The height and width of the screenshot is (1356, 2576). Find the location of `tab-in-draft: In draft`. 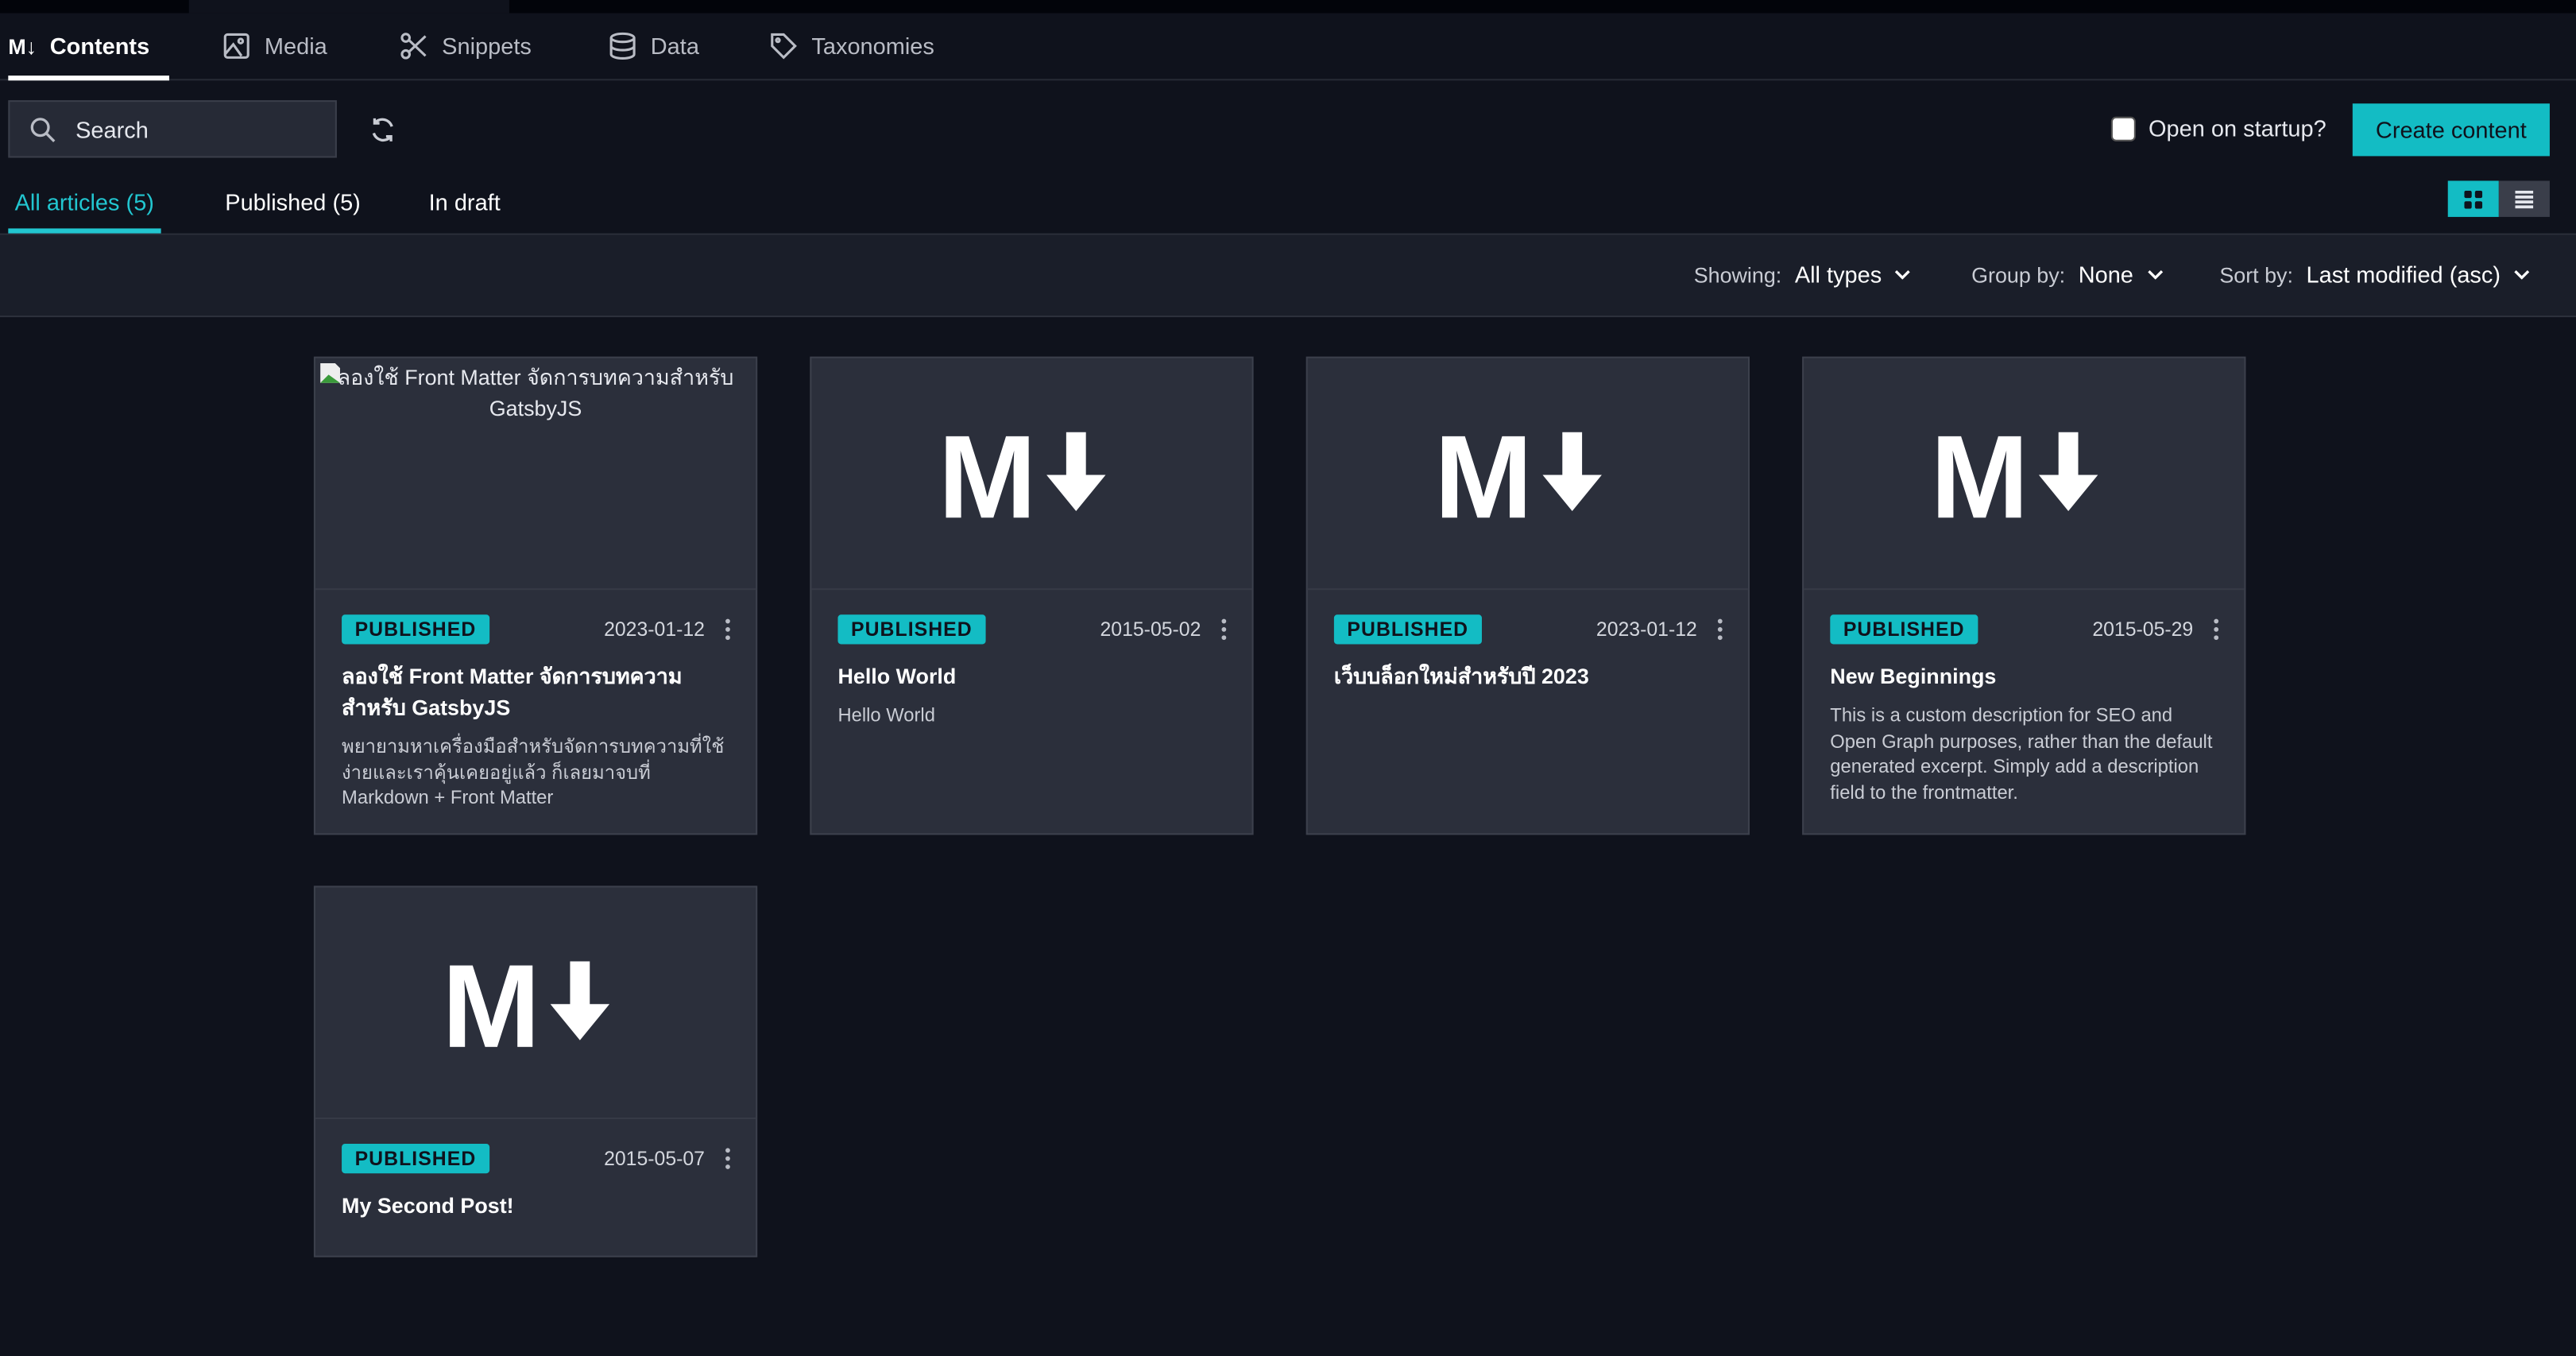

tab-in-draft: In draft is located at coordinates (465, 202).